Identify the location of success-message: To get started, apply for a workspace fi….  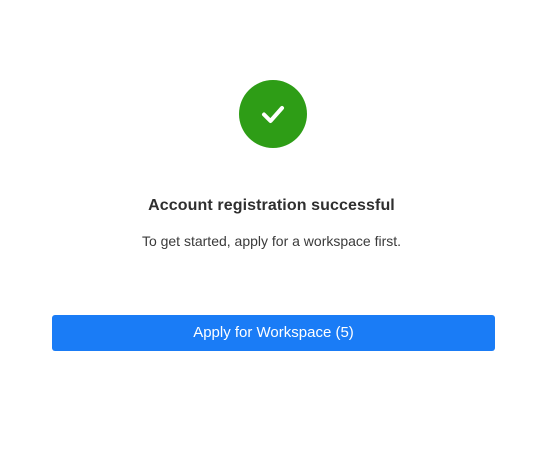
(271, 241).